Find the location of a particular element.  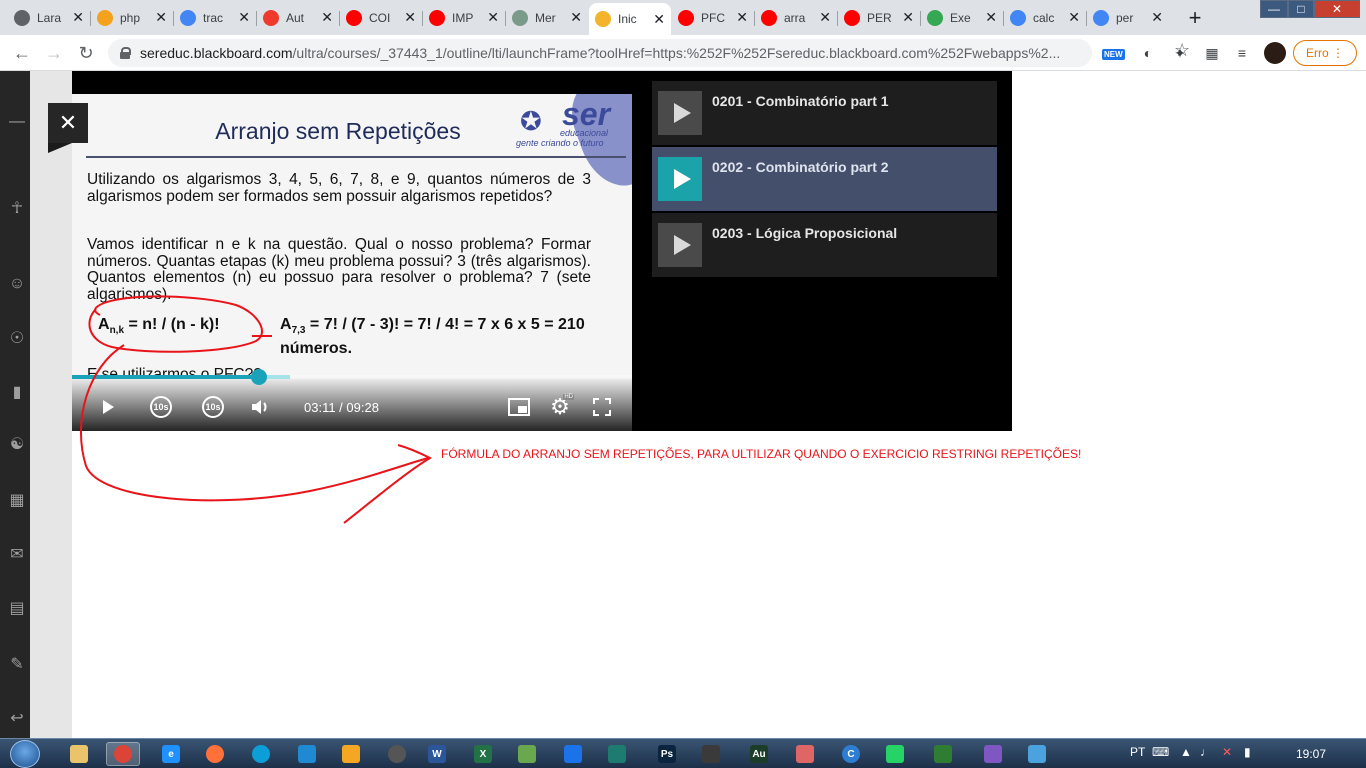

new-tab-button: + is located at coordinates (1195, 17).